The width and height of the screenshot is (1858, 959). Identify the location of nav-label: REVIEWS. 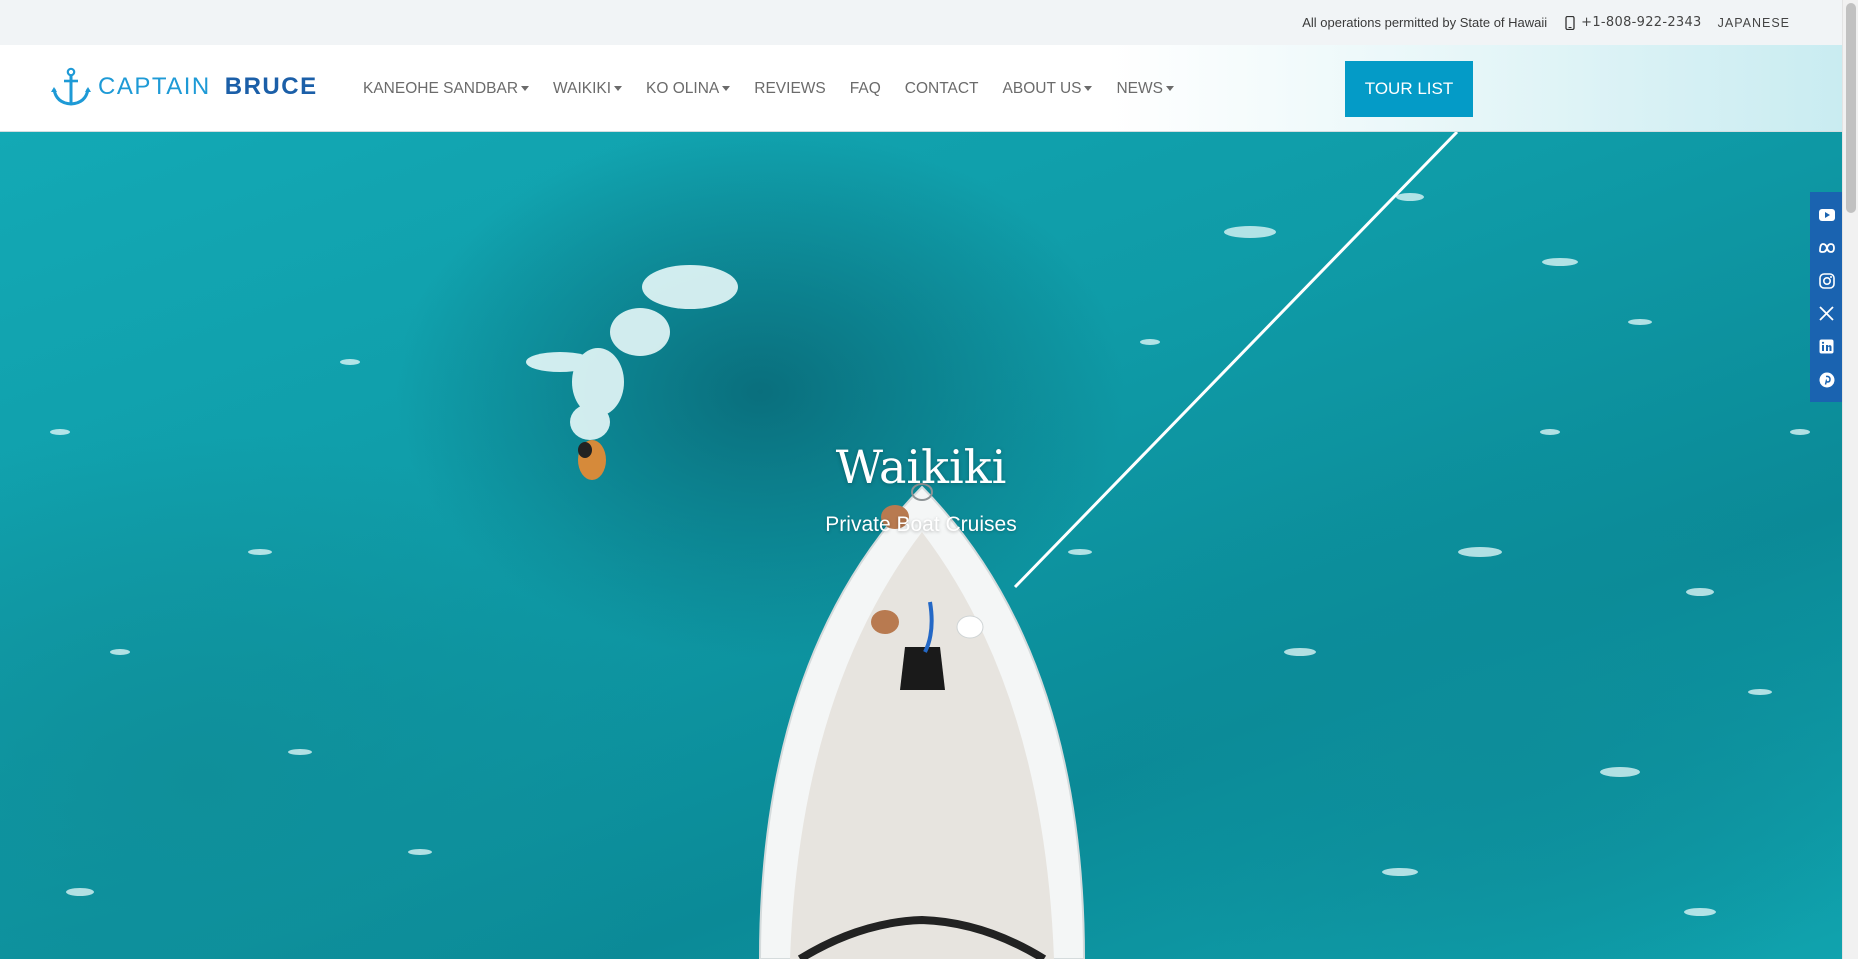
(790, 88).